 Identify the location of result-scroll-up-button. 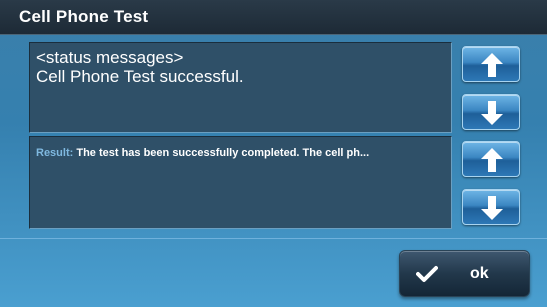
(491, 159).